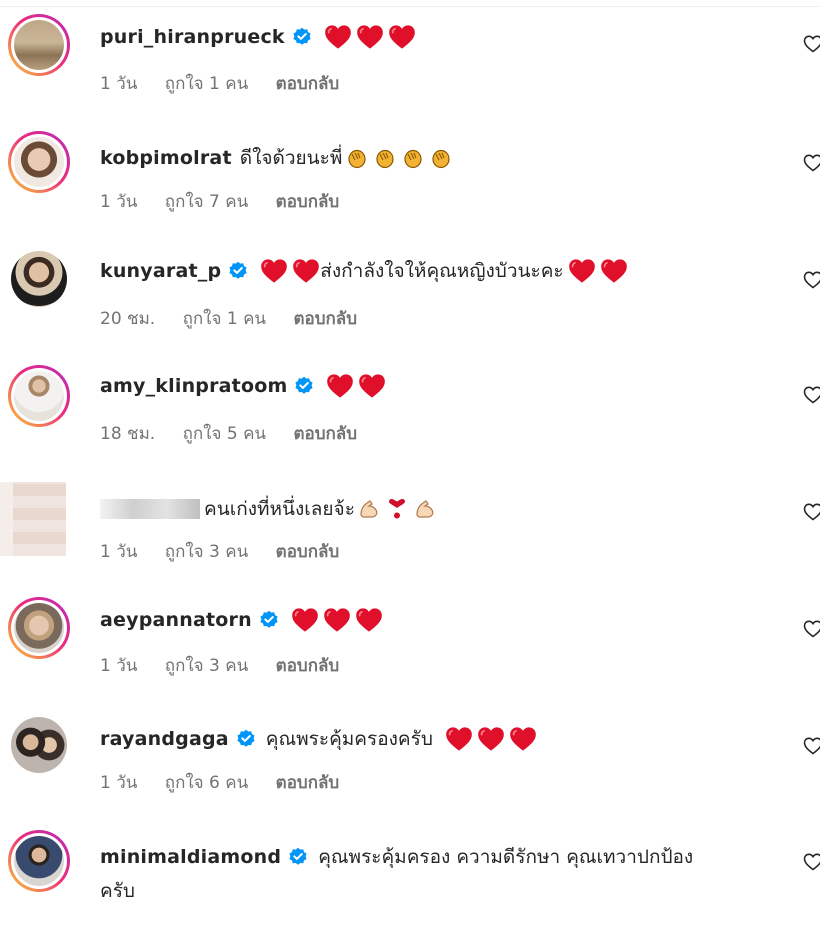  What do you see at coordinates (192, 37) in the screenshot?
I see `comment-username: puri_hiranprueck` at bounding box center [192, 37].